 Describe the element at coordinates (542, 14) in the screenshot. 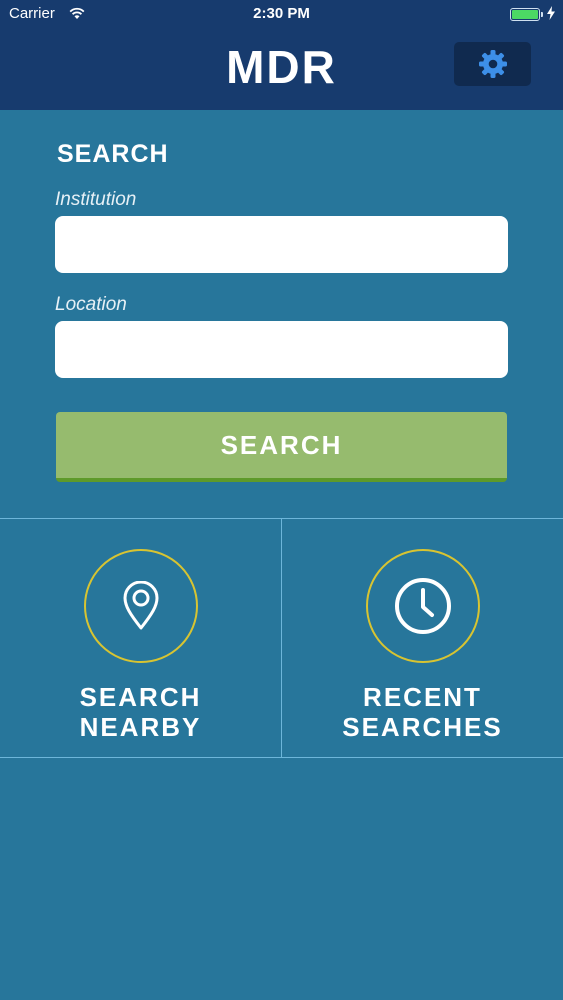

I see `battery-tip` at that location.